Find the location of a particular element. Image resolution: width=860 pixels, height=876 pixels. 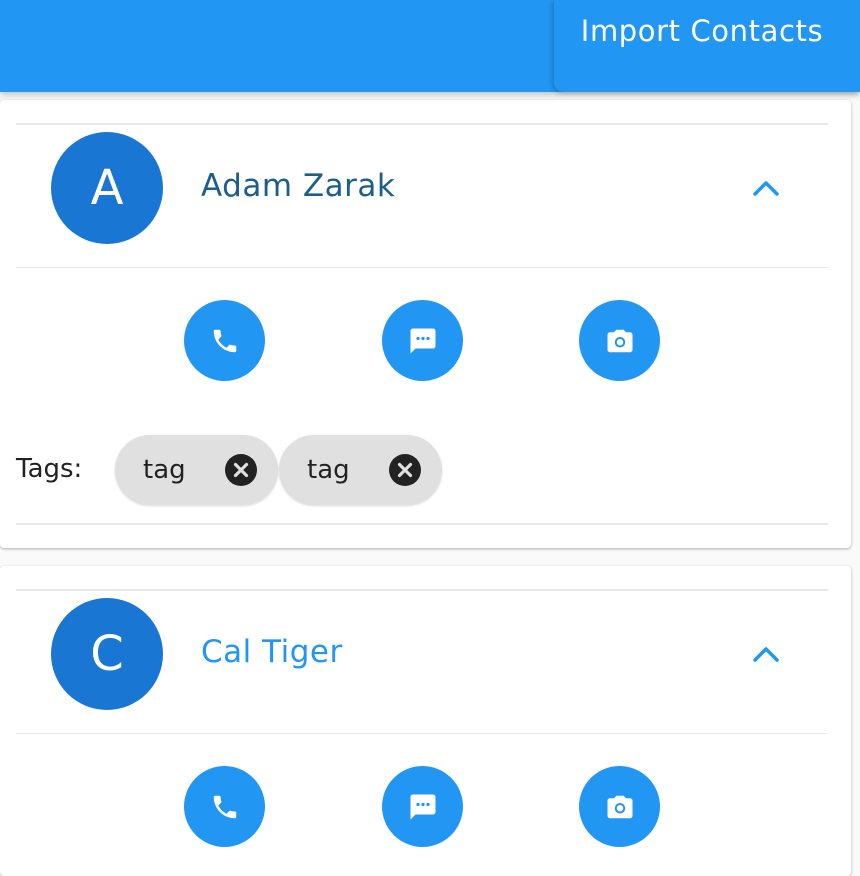

app-bar: Import Contacts is located at coordinates (430, 46).